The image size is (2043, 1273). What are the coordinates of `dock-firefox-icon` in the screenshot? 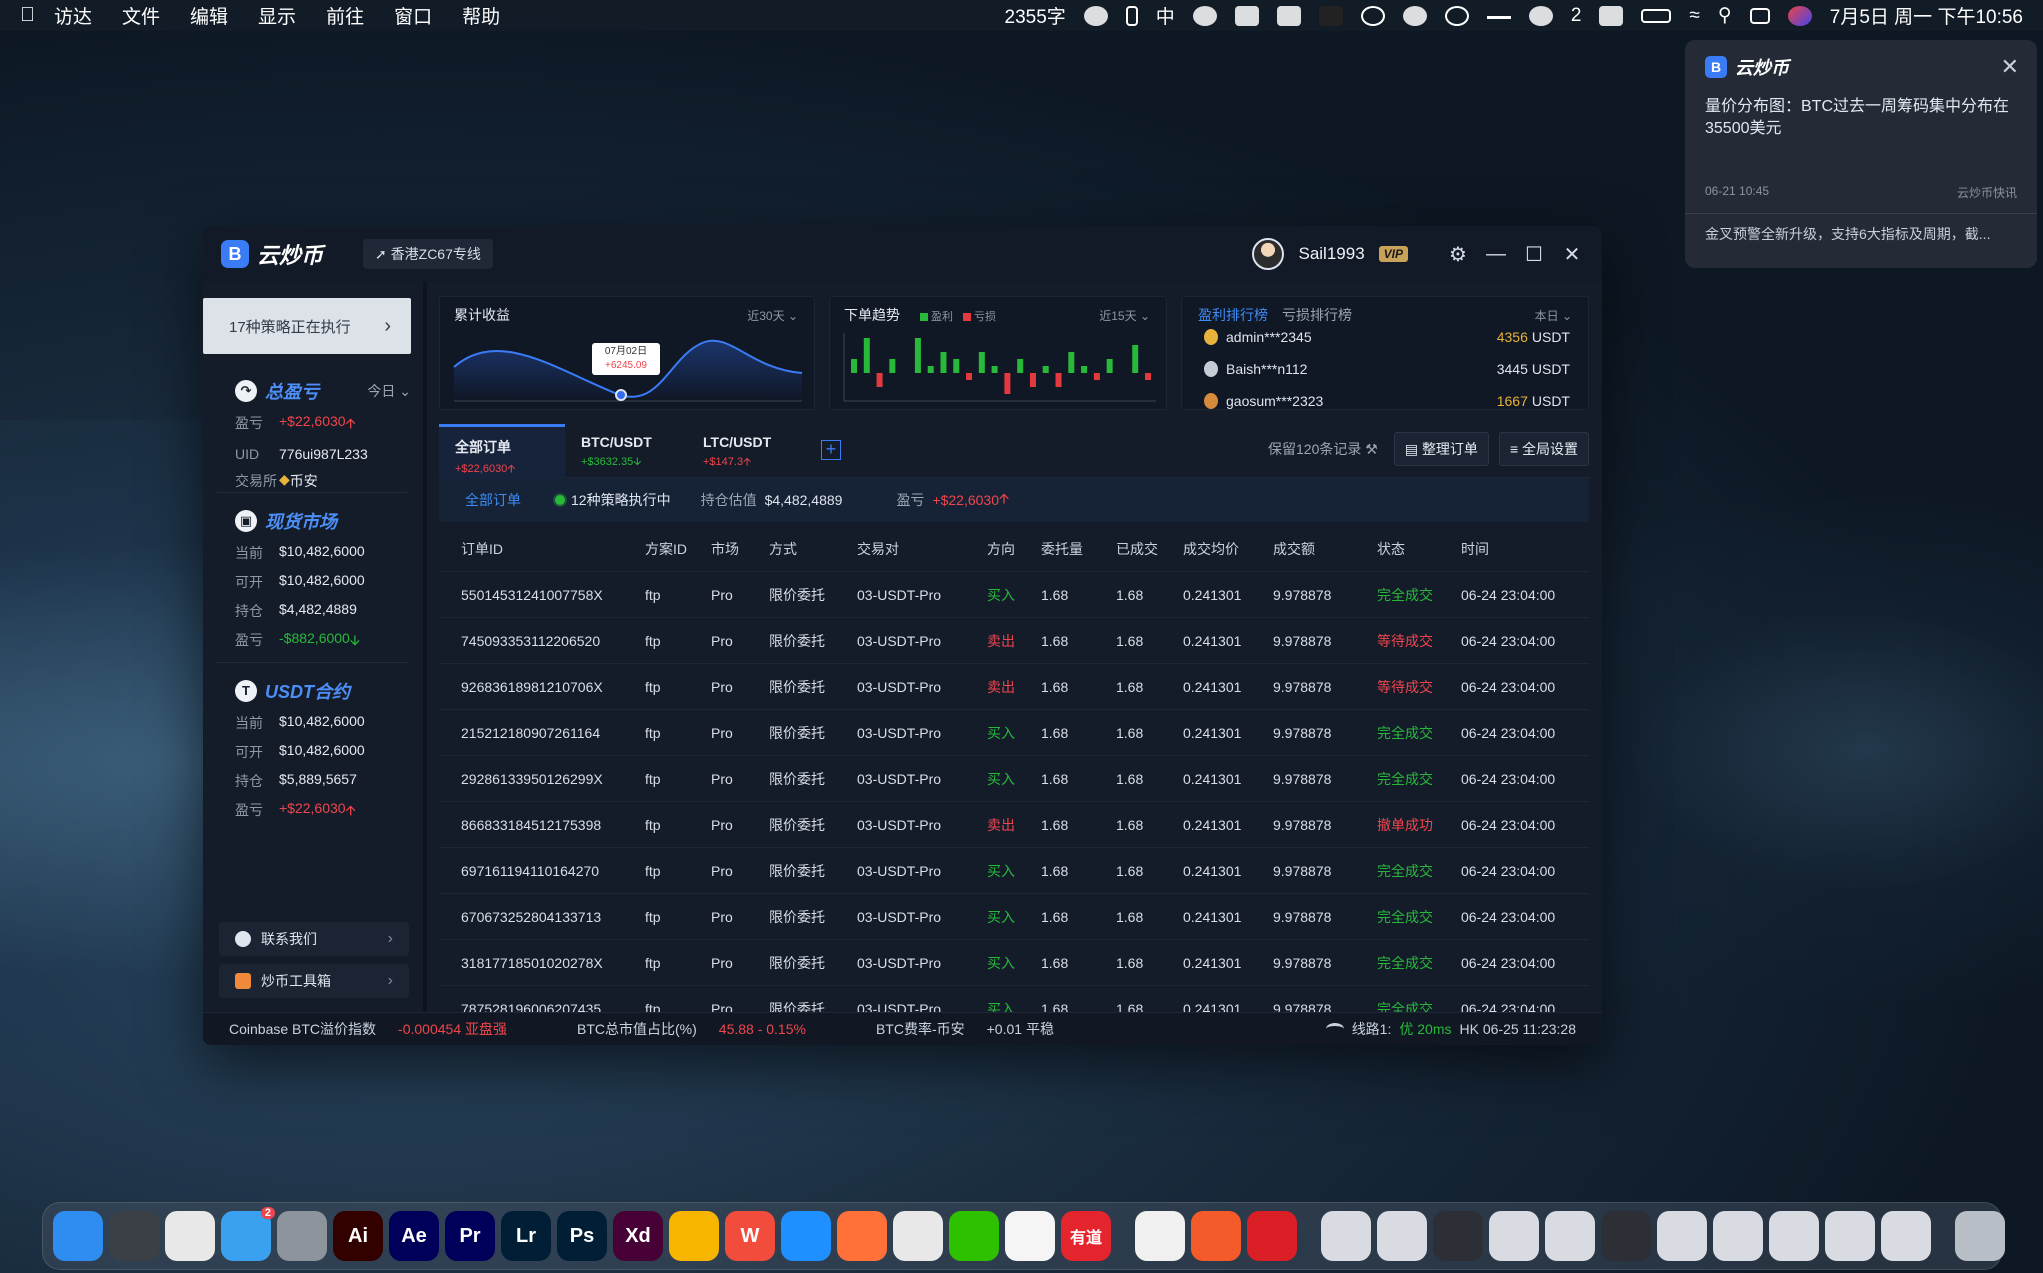 It's located at (862, 1236).